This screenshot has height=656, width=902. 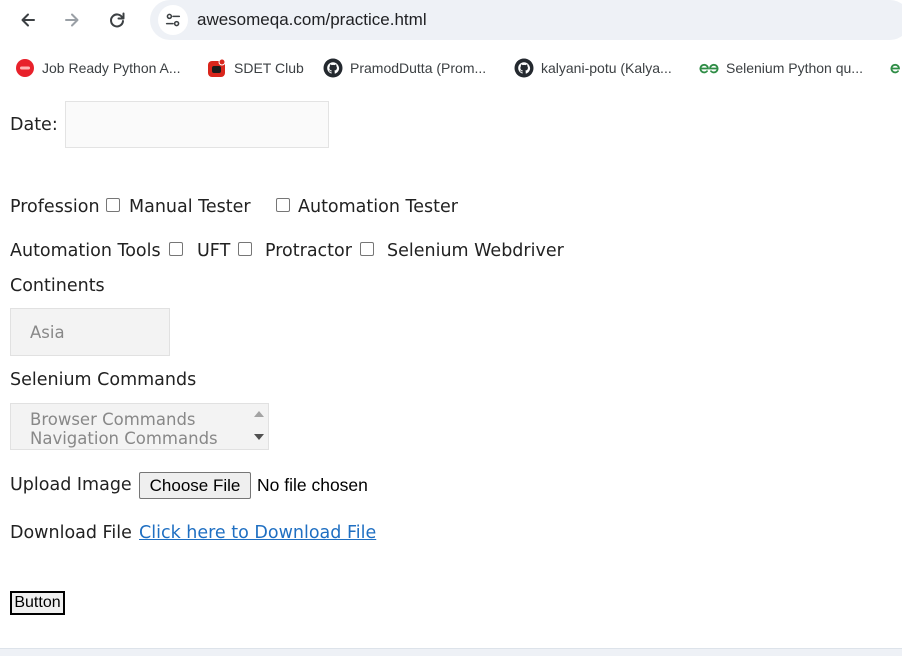 I want to click on back-button, so click(x=28, y=20).